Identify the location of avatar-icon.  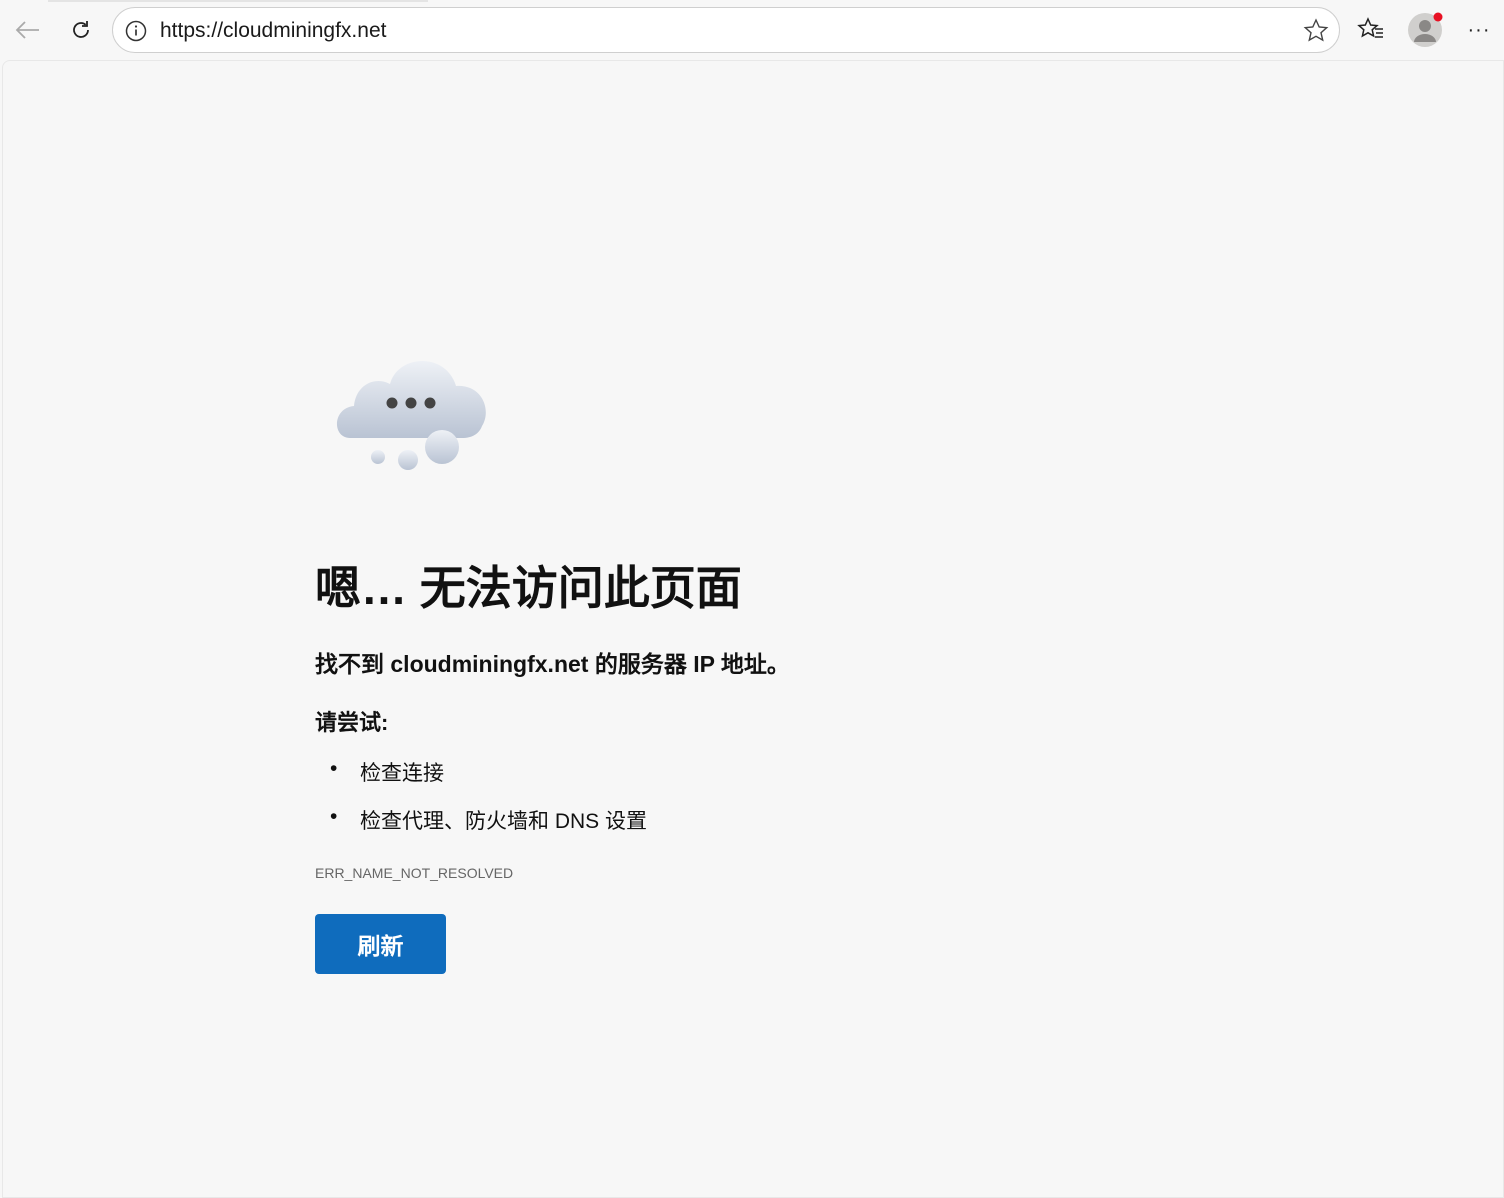
(1425, 29).